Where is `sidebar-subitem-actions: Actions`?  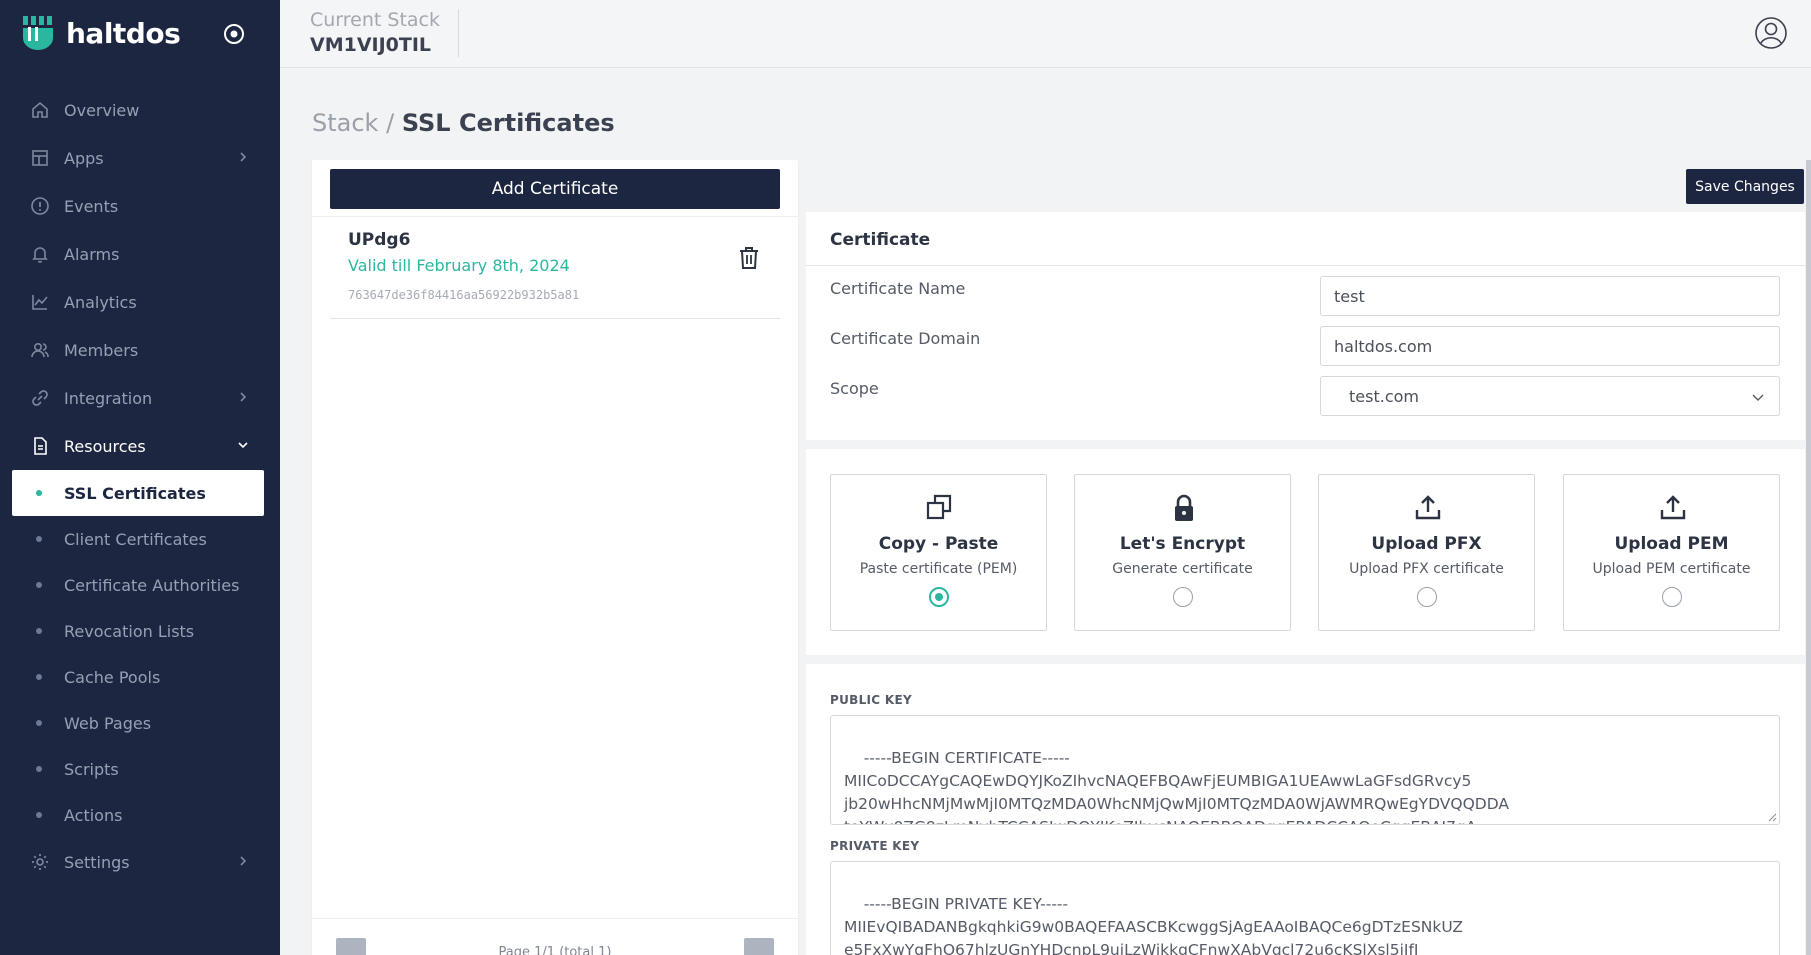
sidebar-subitem-actions: Actions is located at coordinates (140, 815).